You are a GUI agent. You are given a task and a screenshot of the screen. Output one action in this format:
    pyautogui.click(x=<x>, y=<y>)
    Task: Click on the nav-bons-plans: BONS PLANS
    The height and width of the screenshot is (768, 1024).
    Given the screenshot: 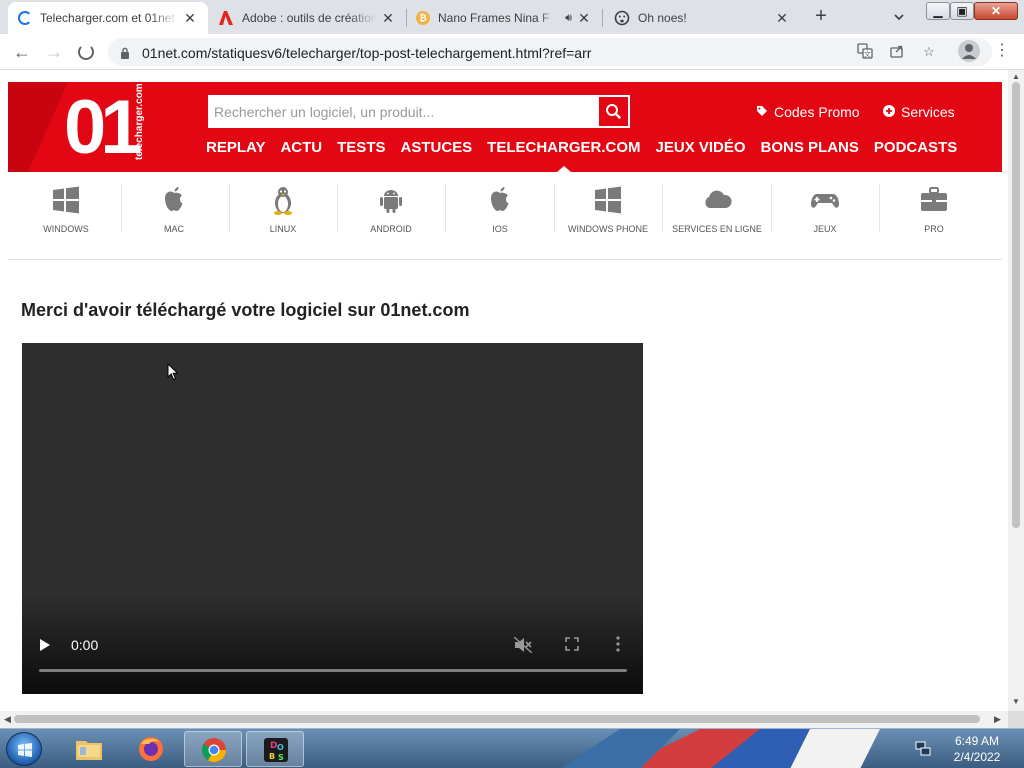 What is the action you would take?
    pyautogui.click(x=810, y=151)
    